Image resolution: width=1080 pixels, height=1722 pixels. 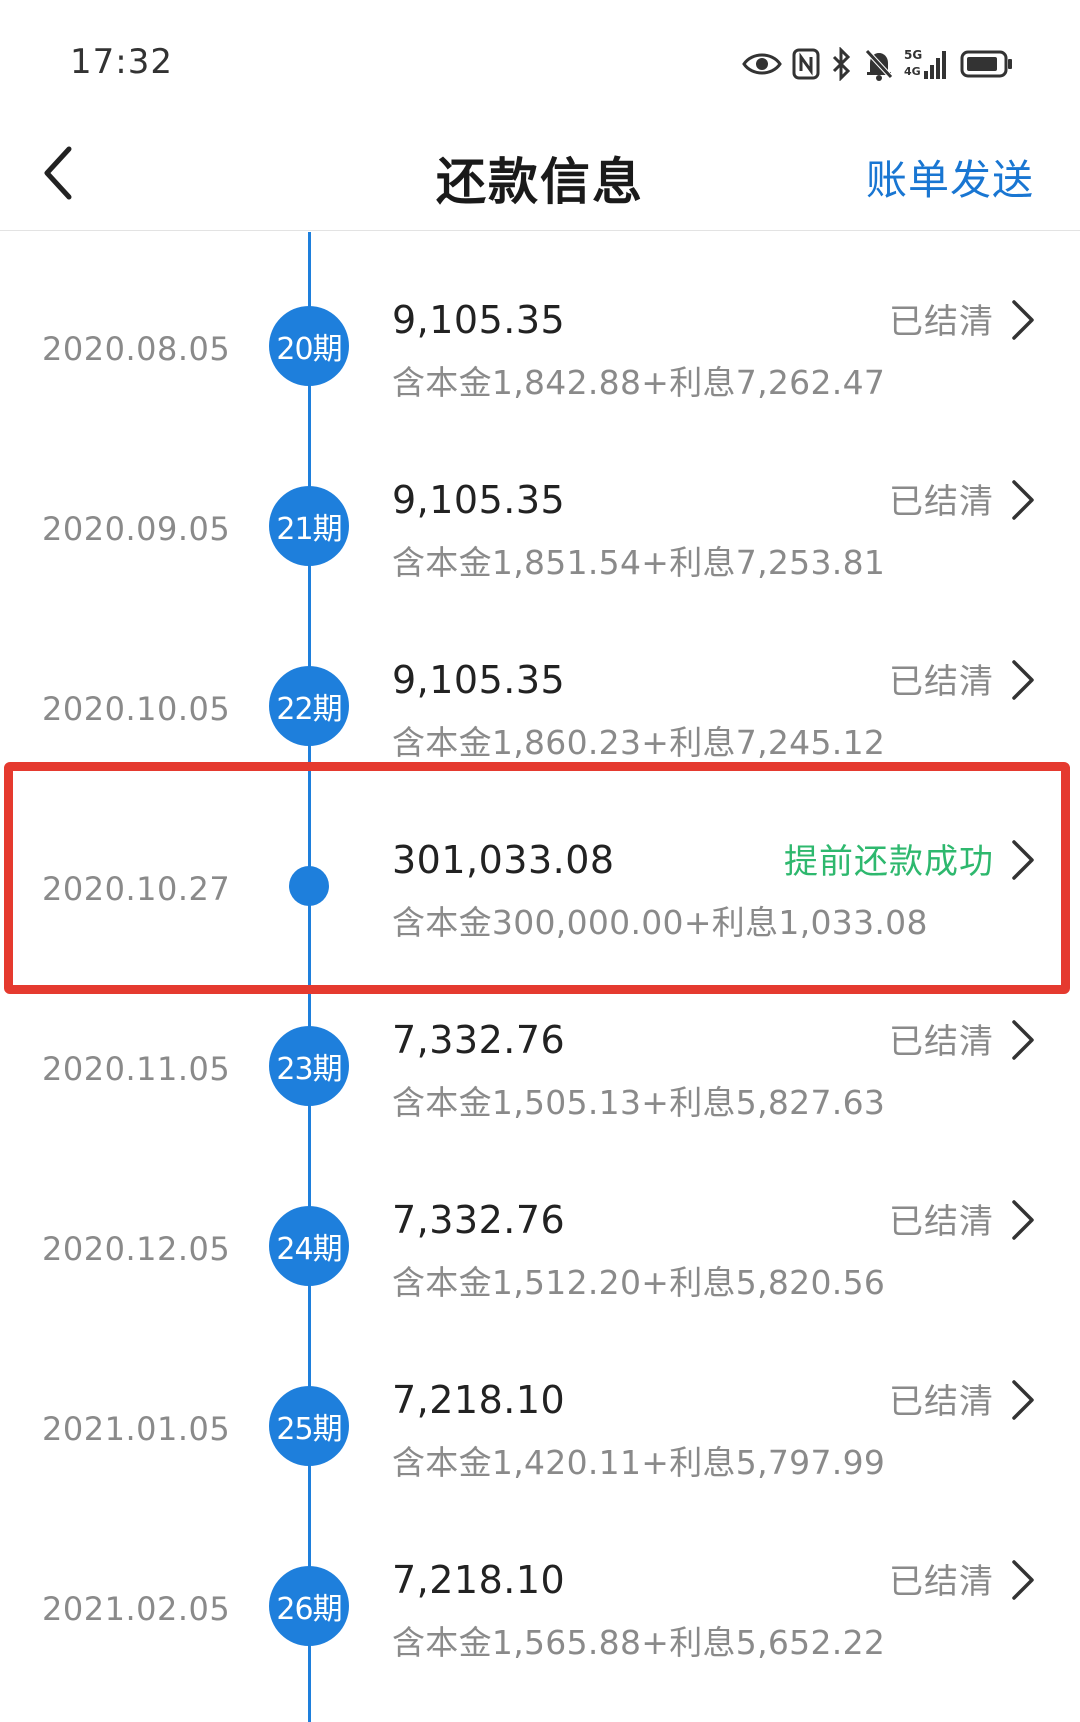 I want to click on nav-header: 还款信息 账单发送, so click(x=540, y=175).